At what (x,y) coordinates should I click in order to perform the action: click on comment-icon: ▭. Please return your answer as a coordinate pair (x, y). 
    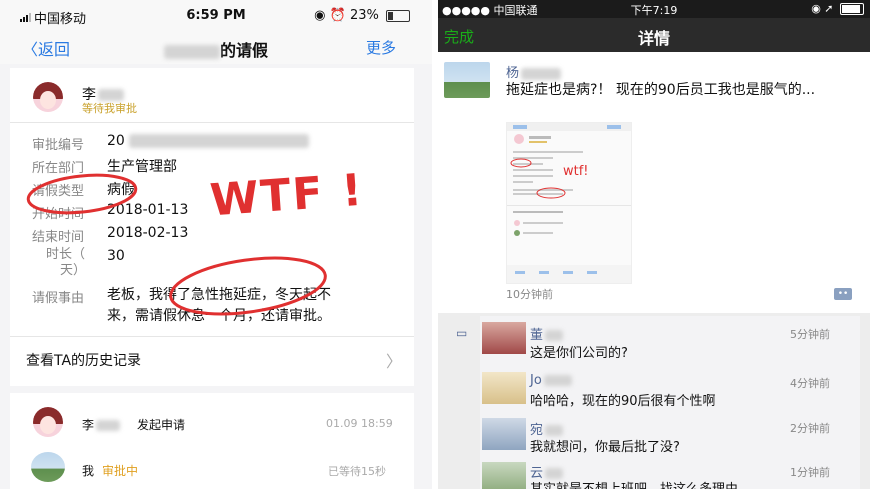
    Looking at the image, I should click on (462, 333).